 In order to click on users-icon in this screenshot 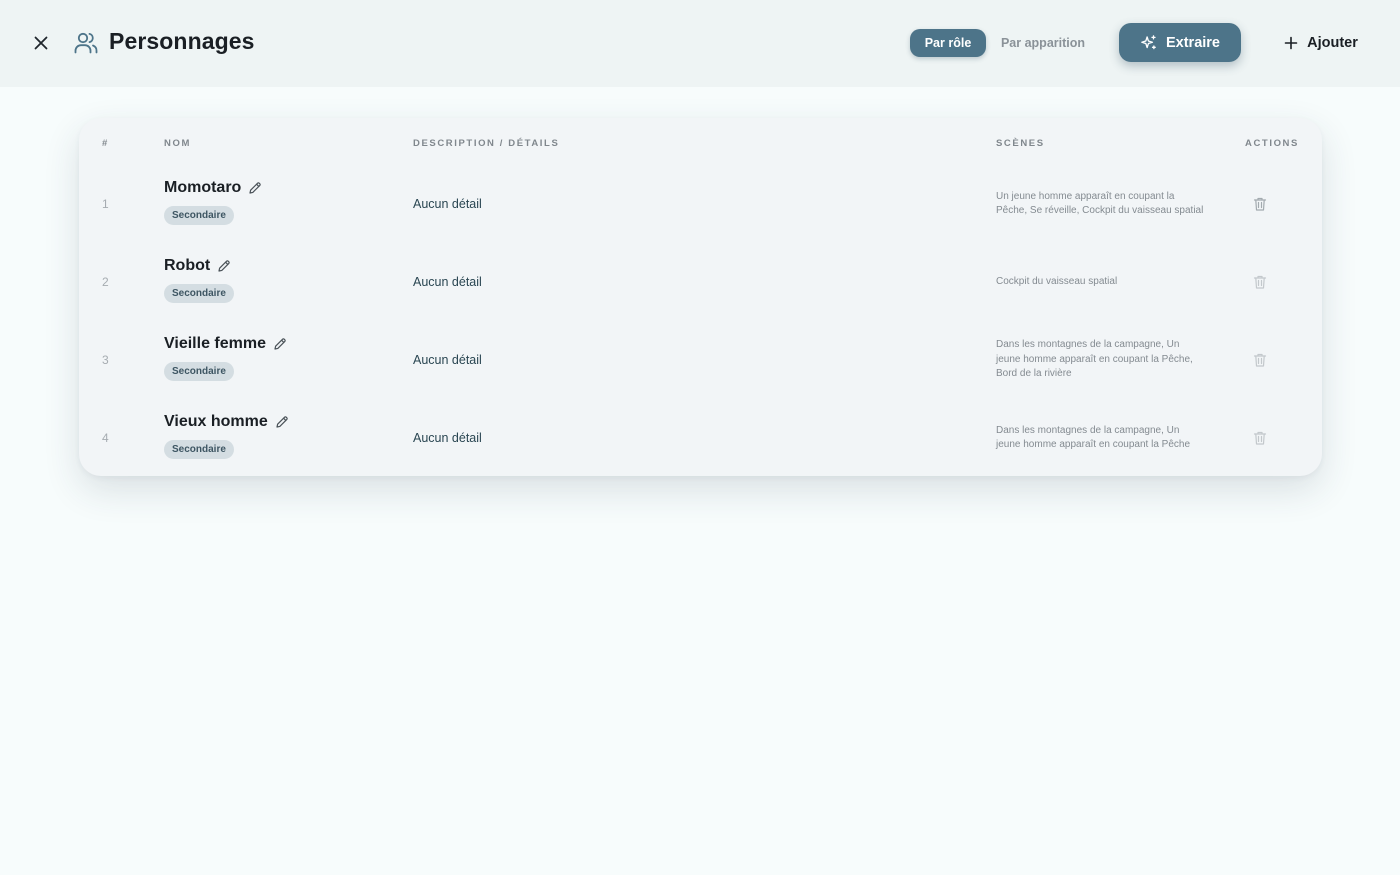, I will do `click(86, 43)`.